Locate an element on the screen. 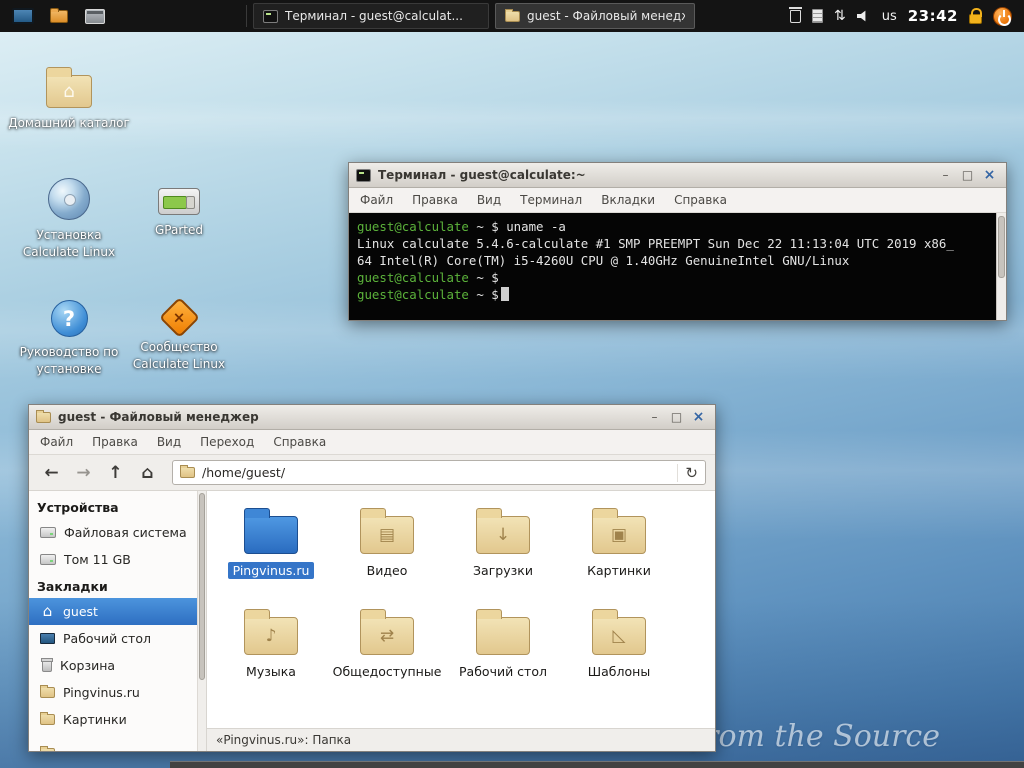 This screenshot has width=1024, height=768. menu-terminal: Терминал is located at coordinates (551, 200).